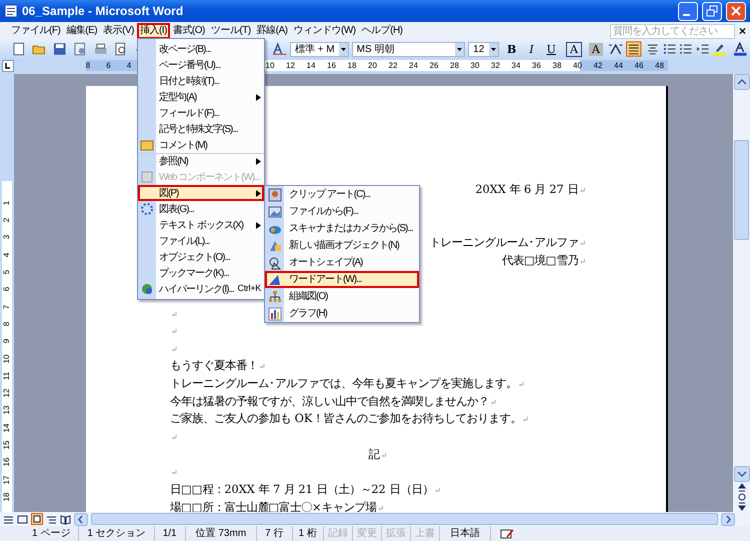  Describe the element at coordinates (8, 519) in the screenshot. I see `normal-view-icon` at that location.